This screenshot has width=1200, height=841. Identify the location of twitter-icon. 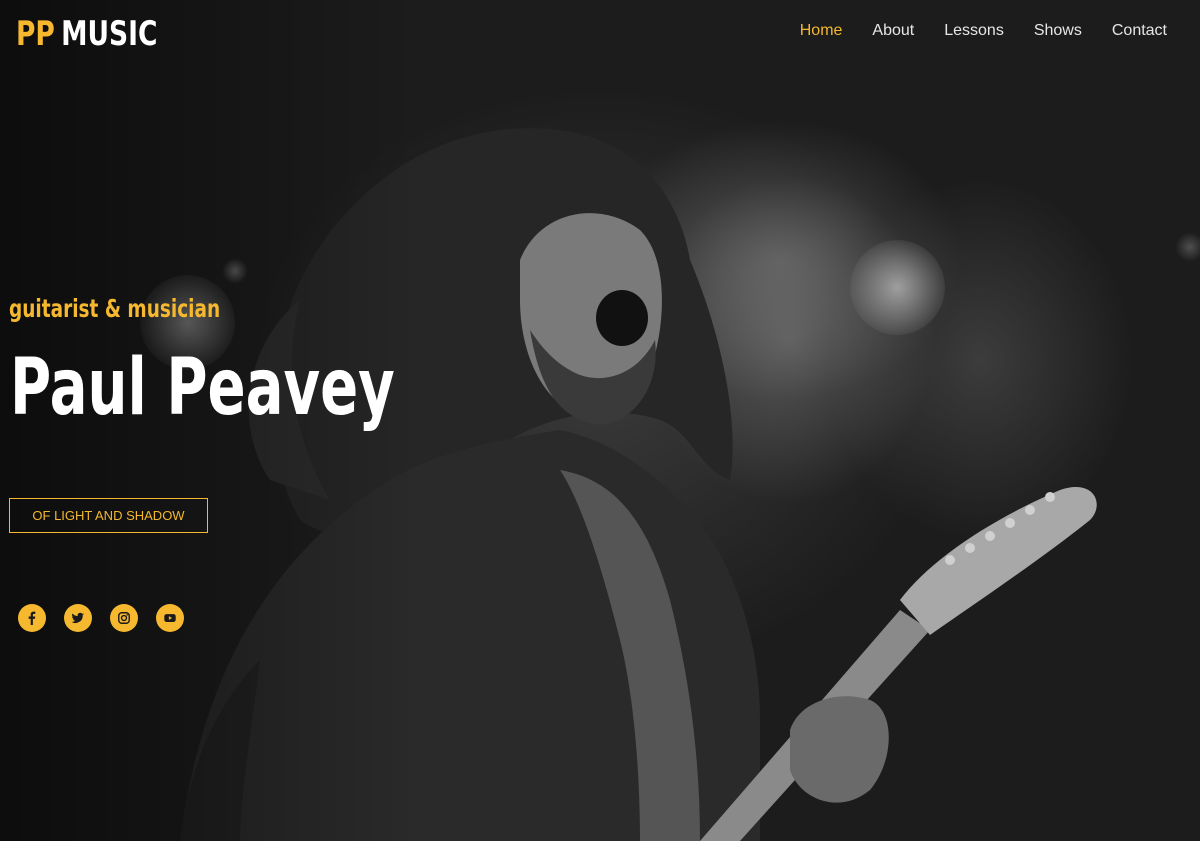
(78, 618).